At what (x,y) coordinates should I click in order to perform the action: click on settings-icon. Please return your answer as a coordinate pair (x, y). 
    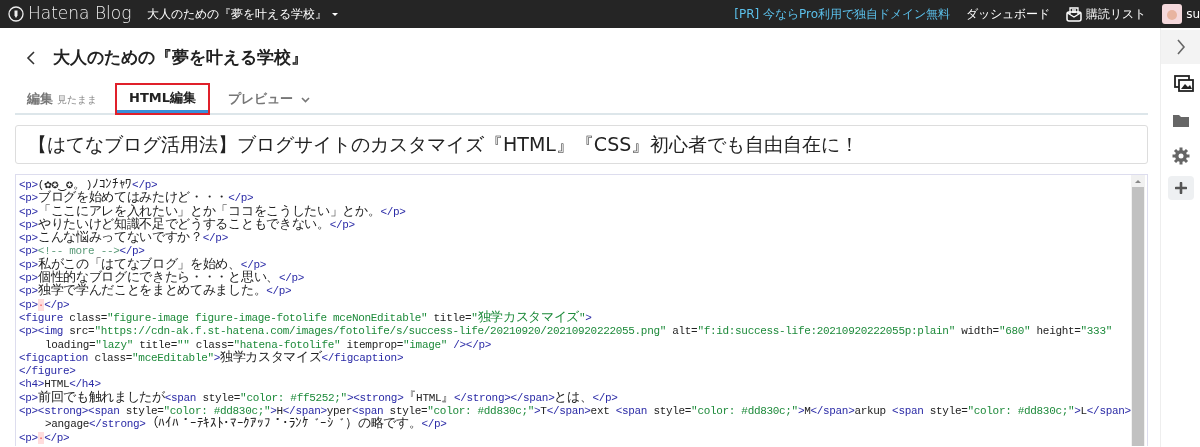
    Looking at the image, I should click on (1180, 156).